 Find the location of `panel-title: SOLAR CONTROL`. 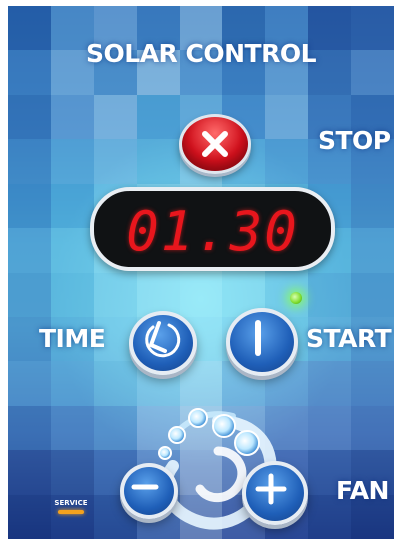

panel-title: SOLAR CONTROL is located at coordinates (201, 53).